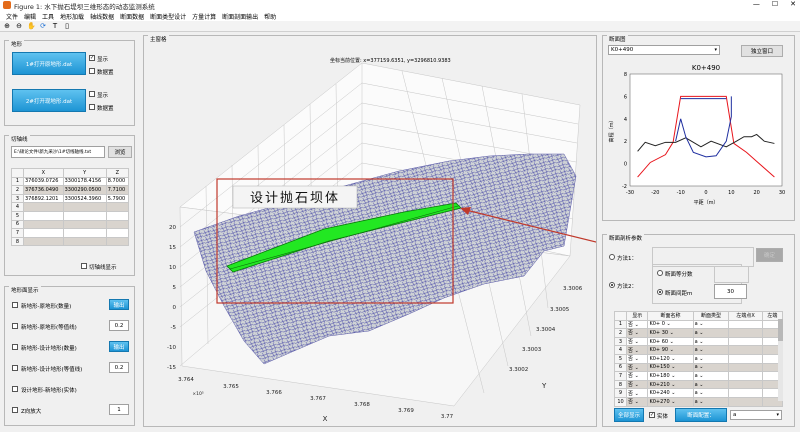 The height and width of the screenshot is (432, 800). Describe the element at coordinates (699, 401) in the screenshot. I see `table-row: 10 否 ⌄ K0+270 ⌄ a ⌄` at that location.